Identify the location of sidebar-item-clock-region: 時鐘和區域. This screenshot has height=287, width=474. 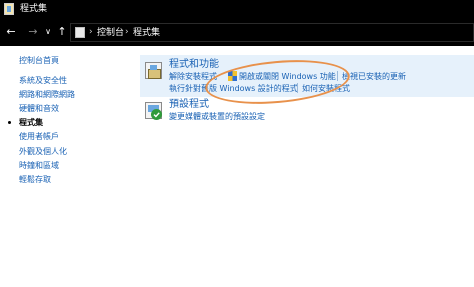
(39, 165).